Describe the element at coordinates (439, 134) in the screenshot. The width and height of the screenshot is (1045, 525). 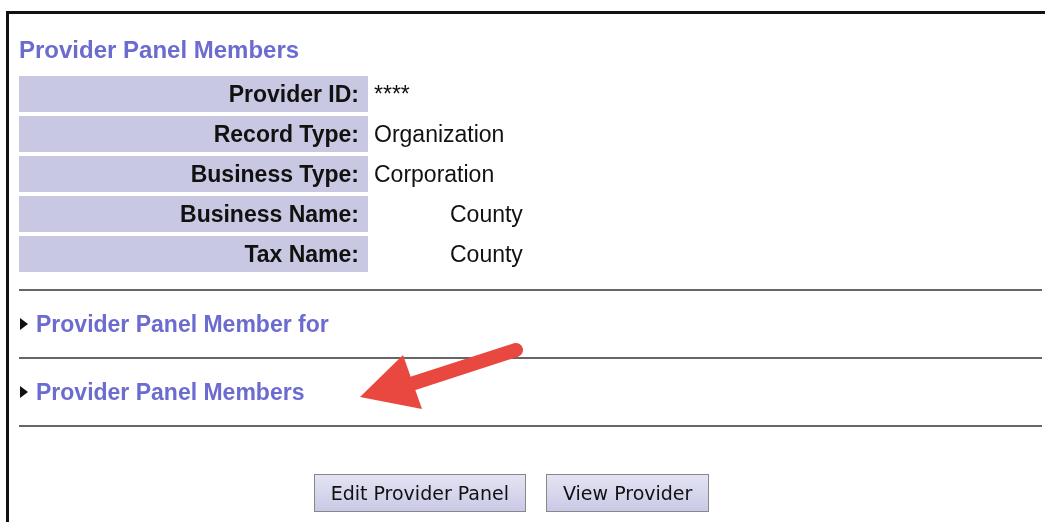
I see `field-value: Organization` at that location.